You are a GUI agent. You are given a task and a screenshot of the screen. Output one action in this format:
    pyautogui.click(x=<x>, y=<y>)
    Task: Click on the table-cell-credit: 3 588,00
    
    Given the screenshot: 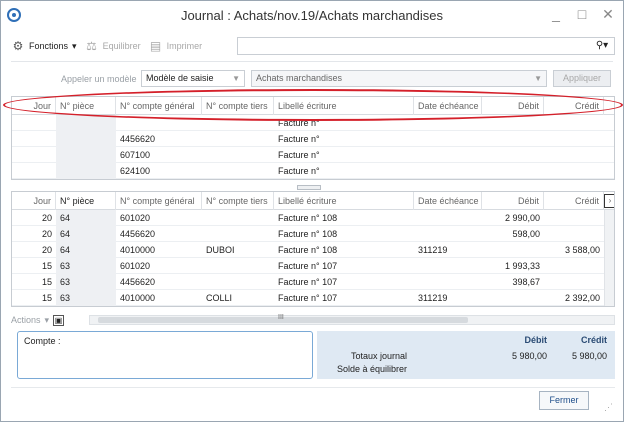 What is the action you would take?
    pyautogui.click(x=574, y=250)
    